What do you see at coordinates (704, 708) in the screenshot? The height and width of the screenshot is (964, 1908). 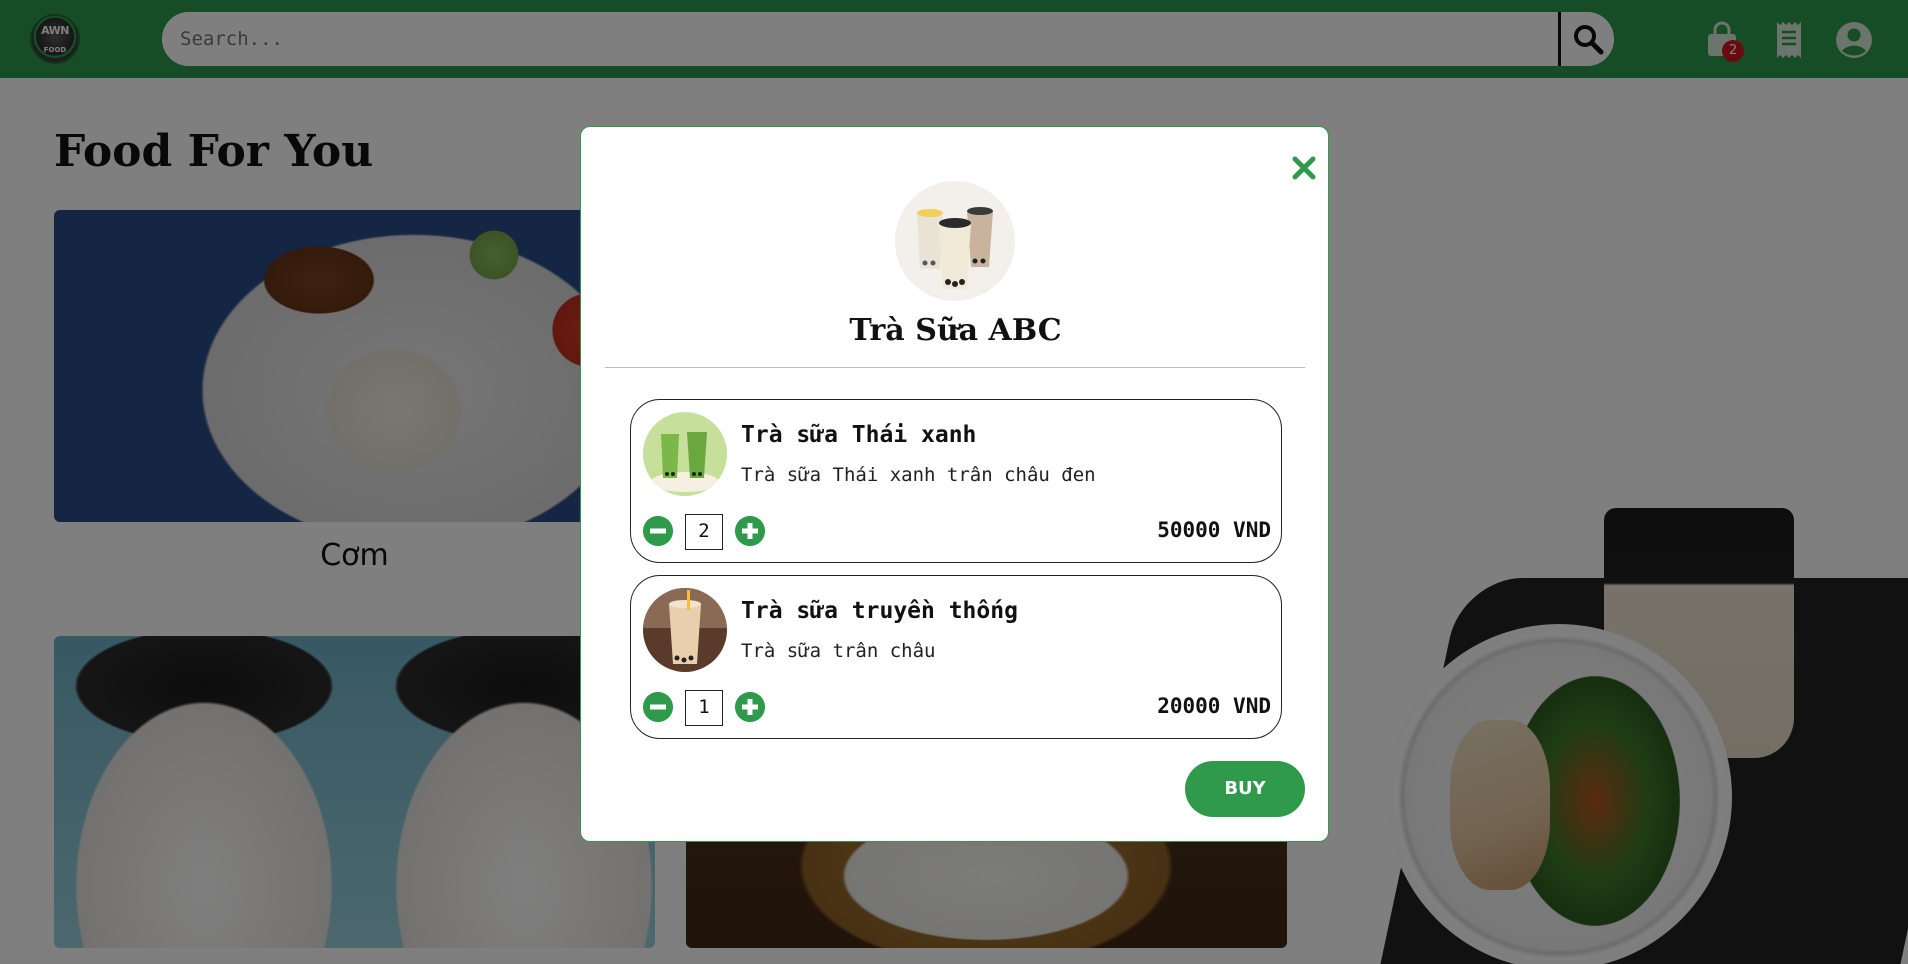 I see `quantity-field: 1` at bounding box center [704, 708].